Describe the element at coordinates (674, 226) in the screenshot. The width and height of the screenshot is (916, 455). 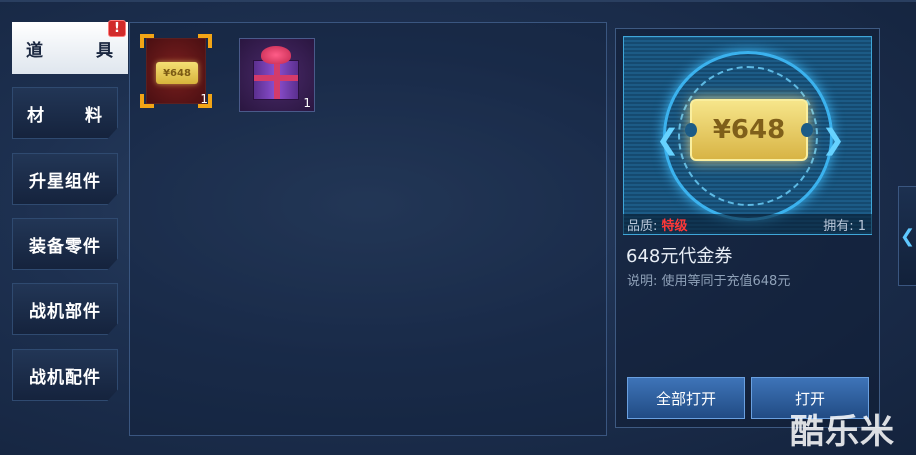
I see `quality-value: 特级` at that location.